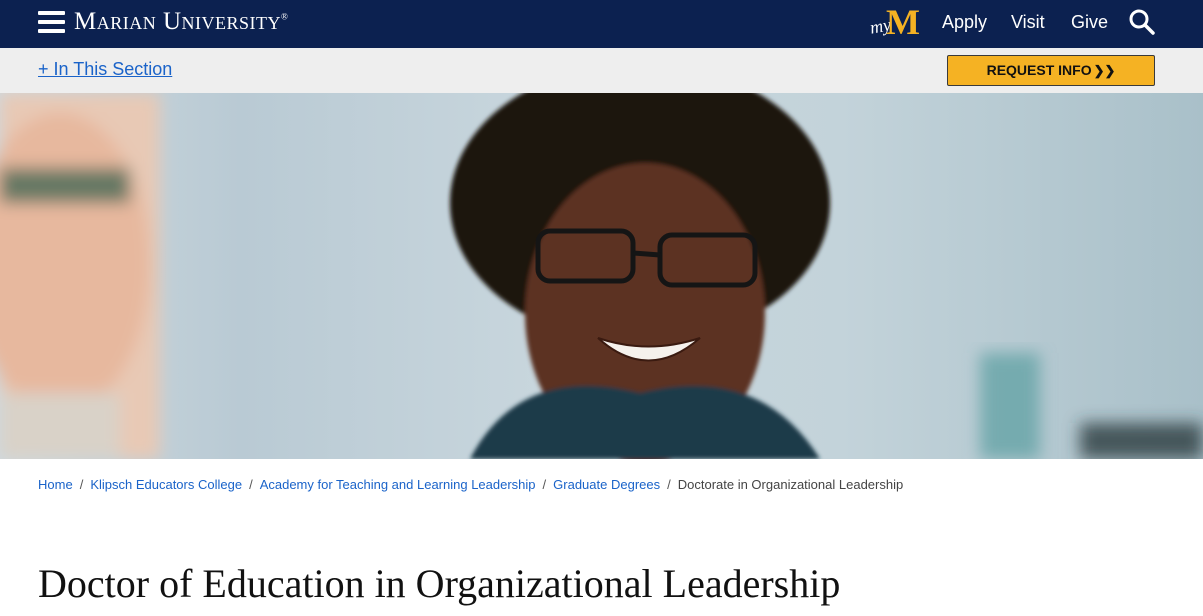  What do you see at coordinates (1039, 70) in the screenshot?
I see `request-info-label: REQUEST INFO` at bounding box center [1039, 70].